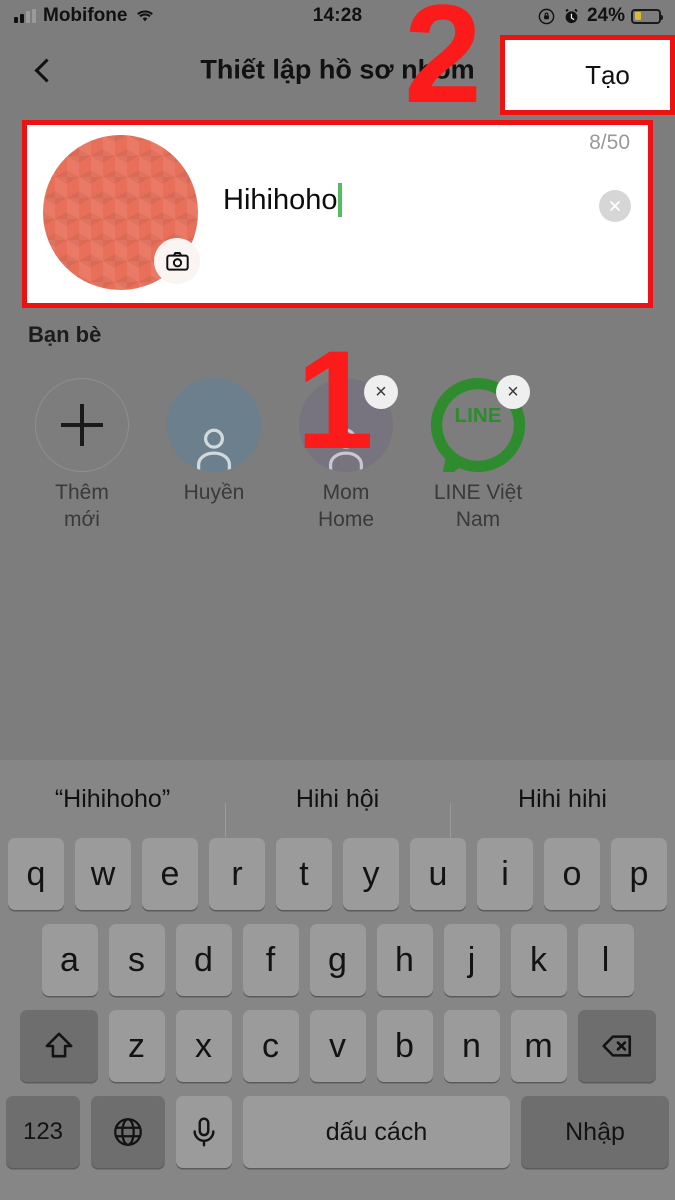  What do you see at coordinates (471, 1046) in the screenshot?
I see `key-n: n` at bounding box center [471, 1046].